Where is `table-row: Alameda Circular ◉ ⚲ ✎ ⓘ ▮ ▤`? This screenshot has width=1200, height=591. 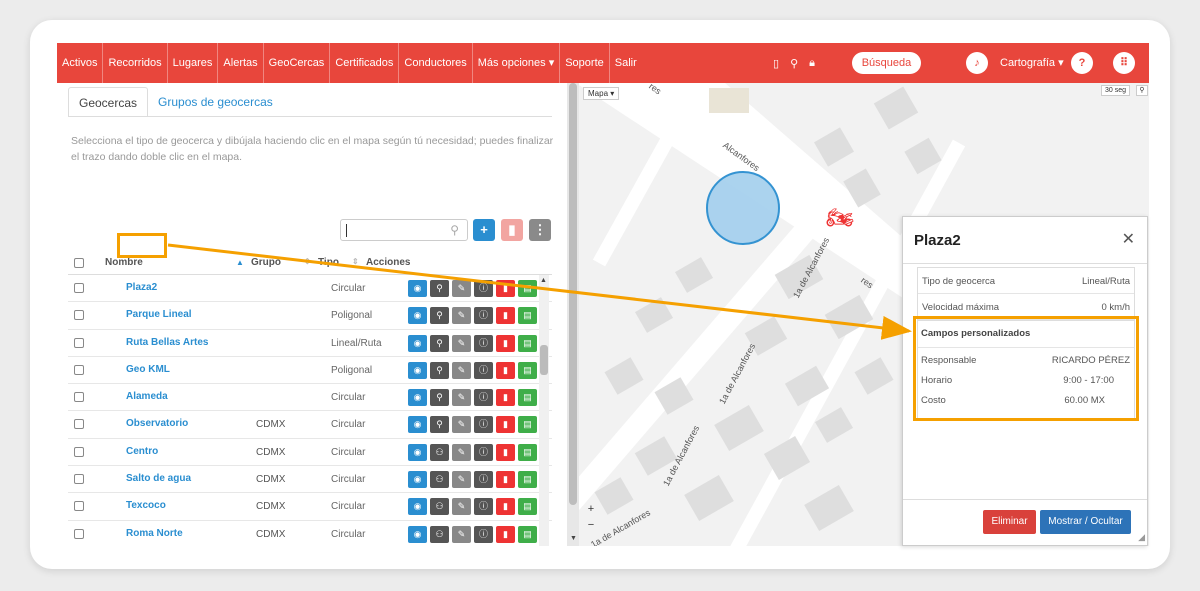
table-row: Alameda Circular ◉ ⚲ ✎ ⓘ ▮ ▤ is located at coordinates (310, 398).